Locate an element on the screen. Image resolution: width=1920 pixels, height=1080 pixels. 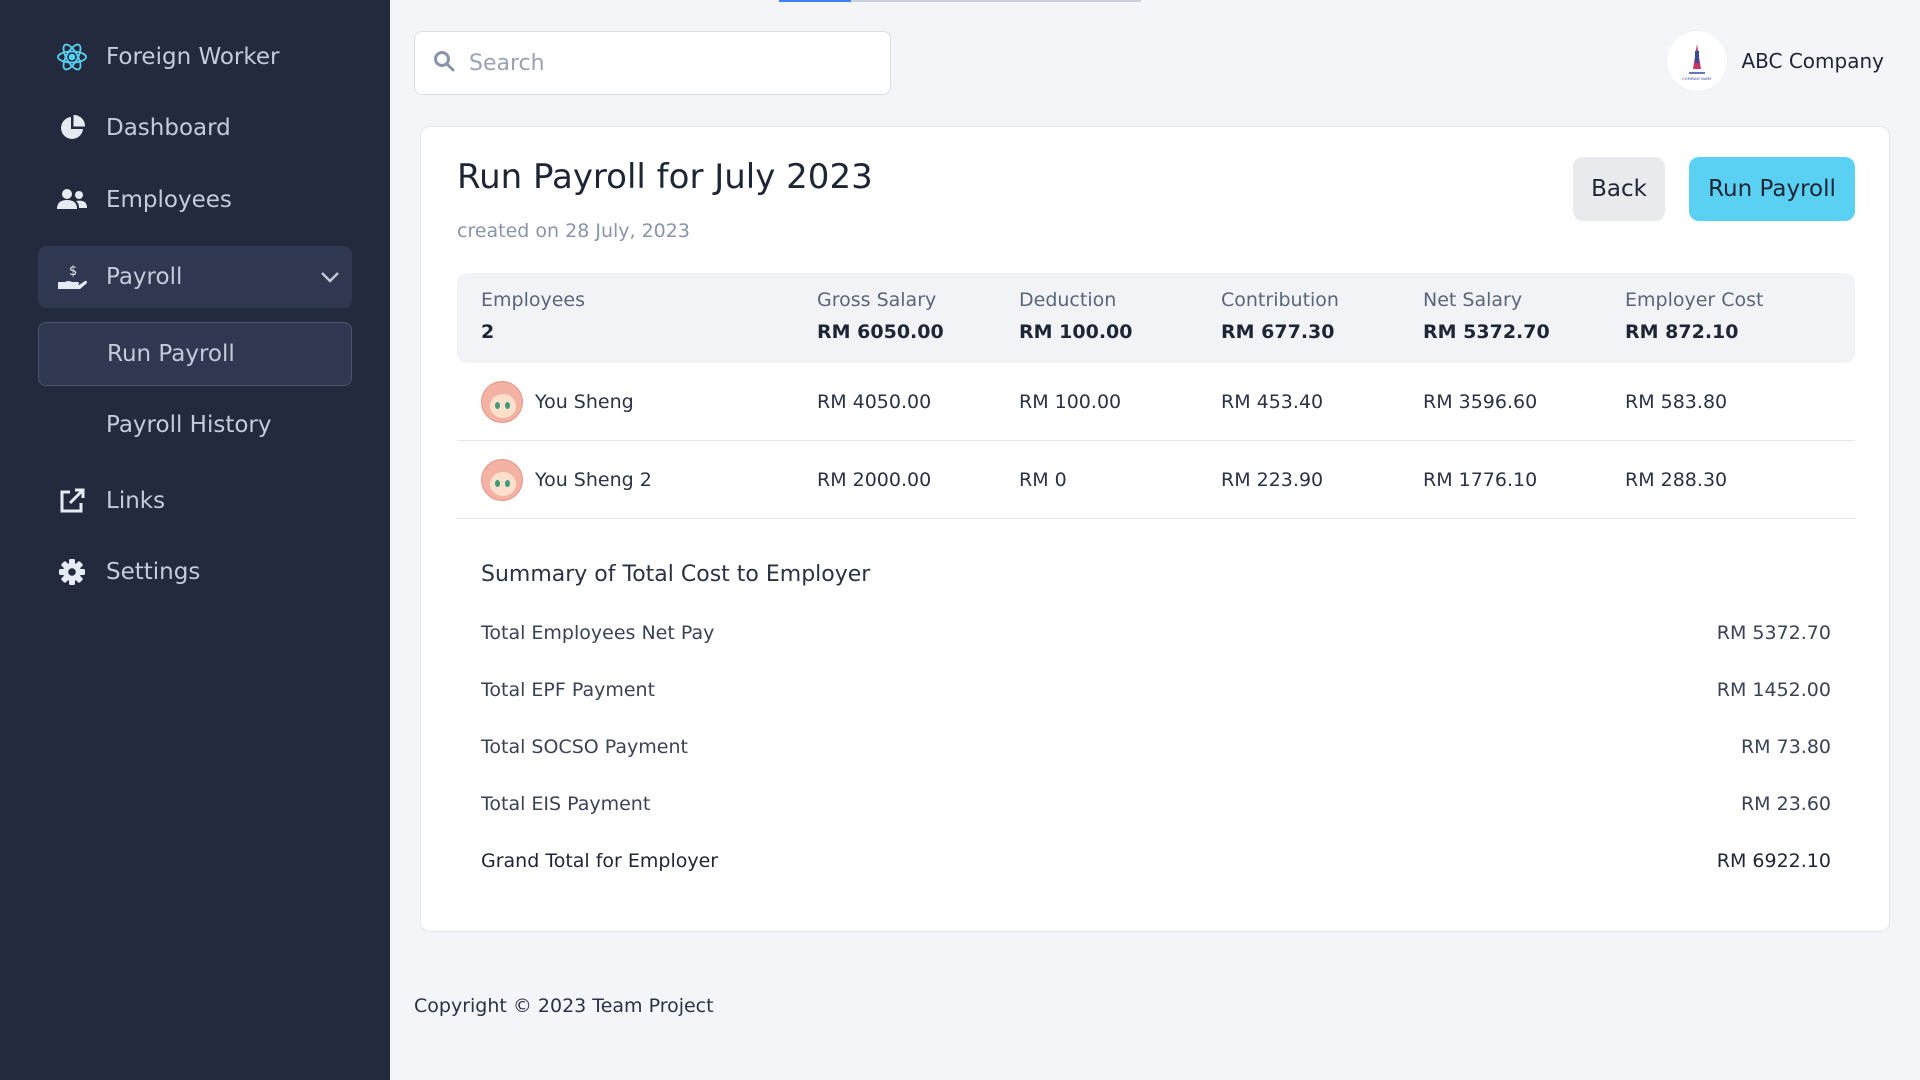
employee-cell: You Sheng 2 is located at coordinates (566, 480).